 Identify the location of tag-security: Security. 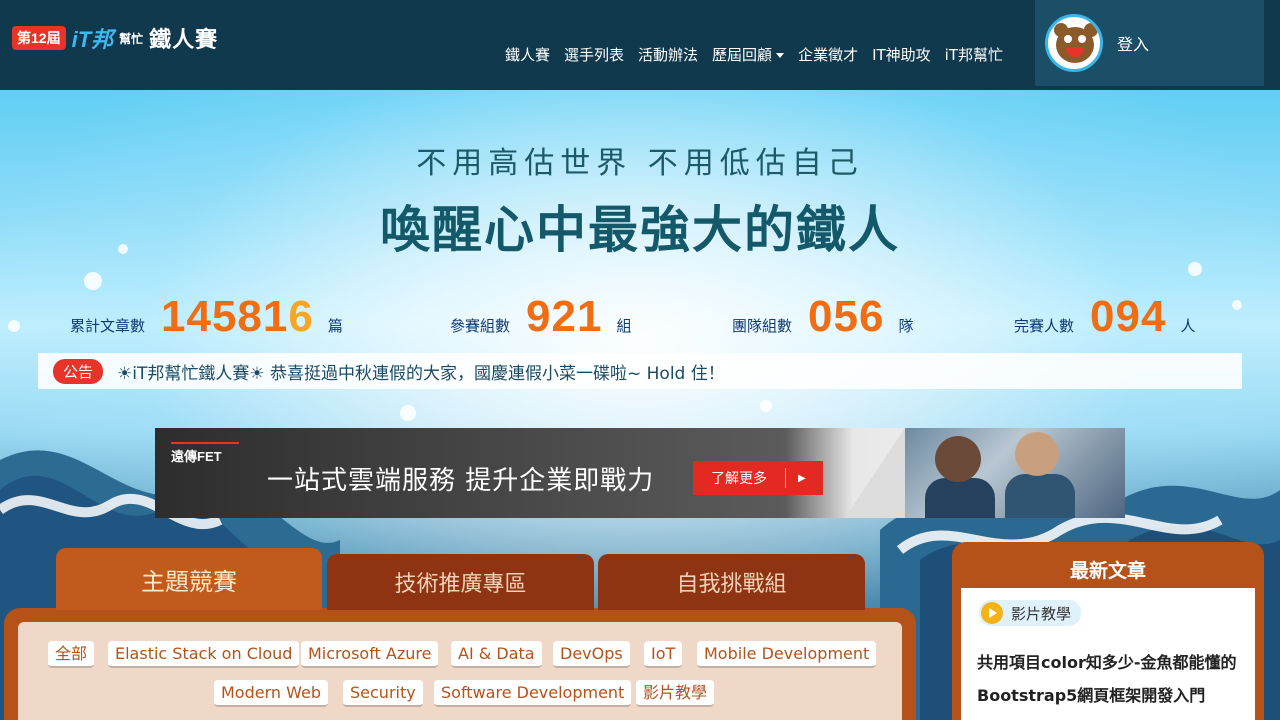
(383, 693).